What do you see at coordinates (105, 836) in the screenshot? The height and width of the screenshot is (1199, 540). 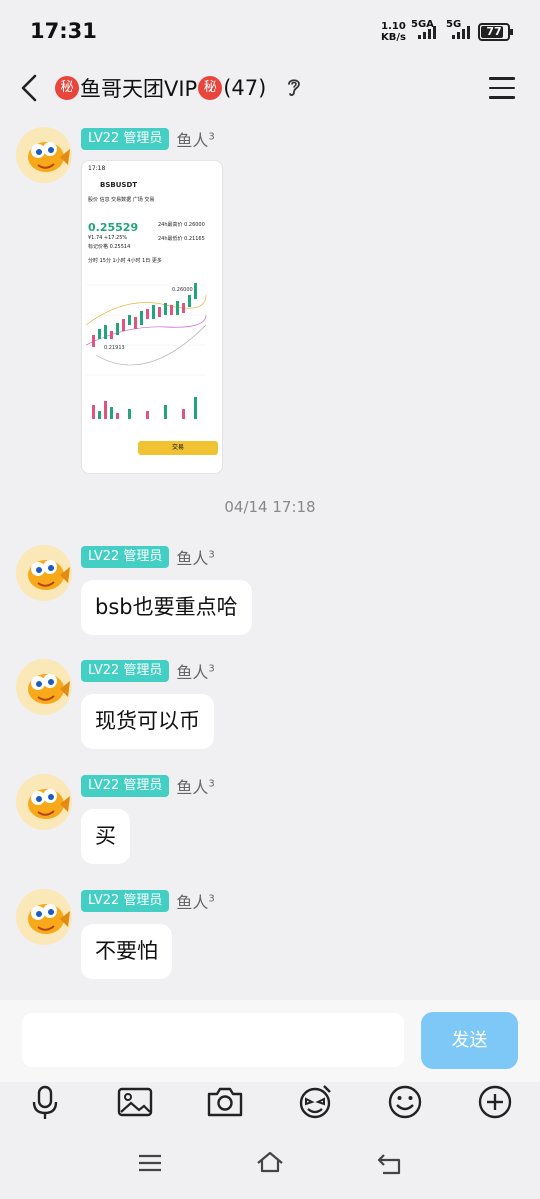 I see `message-bubble: 买` at bounding box center [105, 836].